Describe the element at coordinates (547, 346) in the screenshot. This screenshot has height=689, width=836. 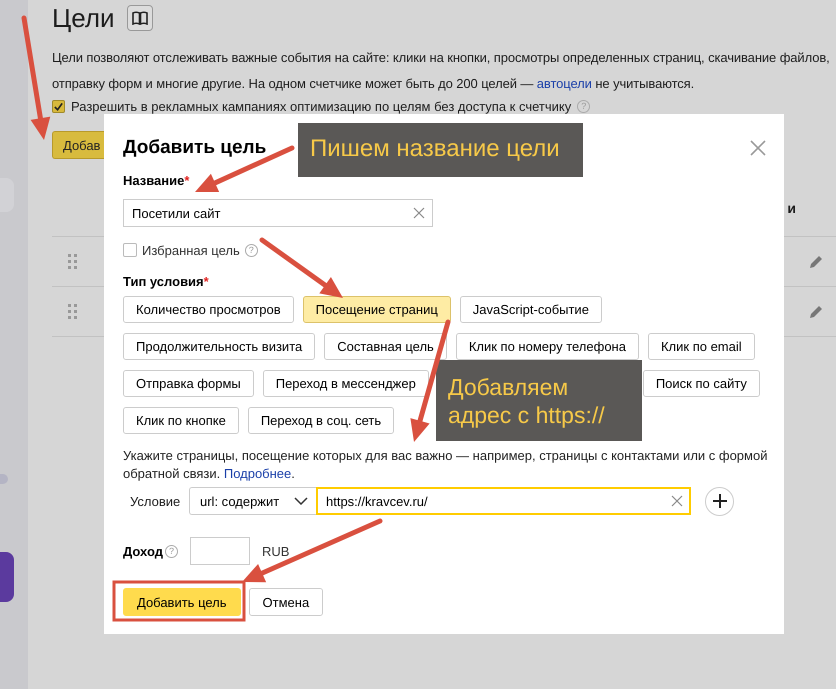
I see `condition-type-button: Клик по номеру телефона` at that location.